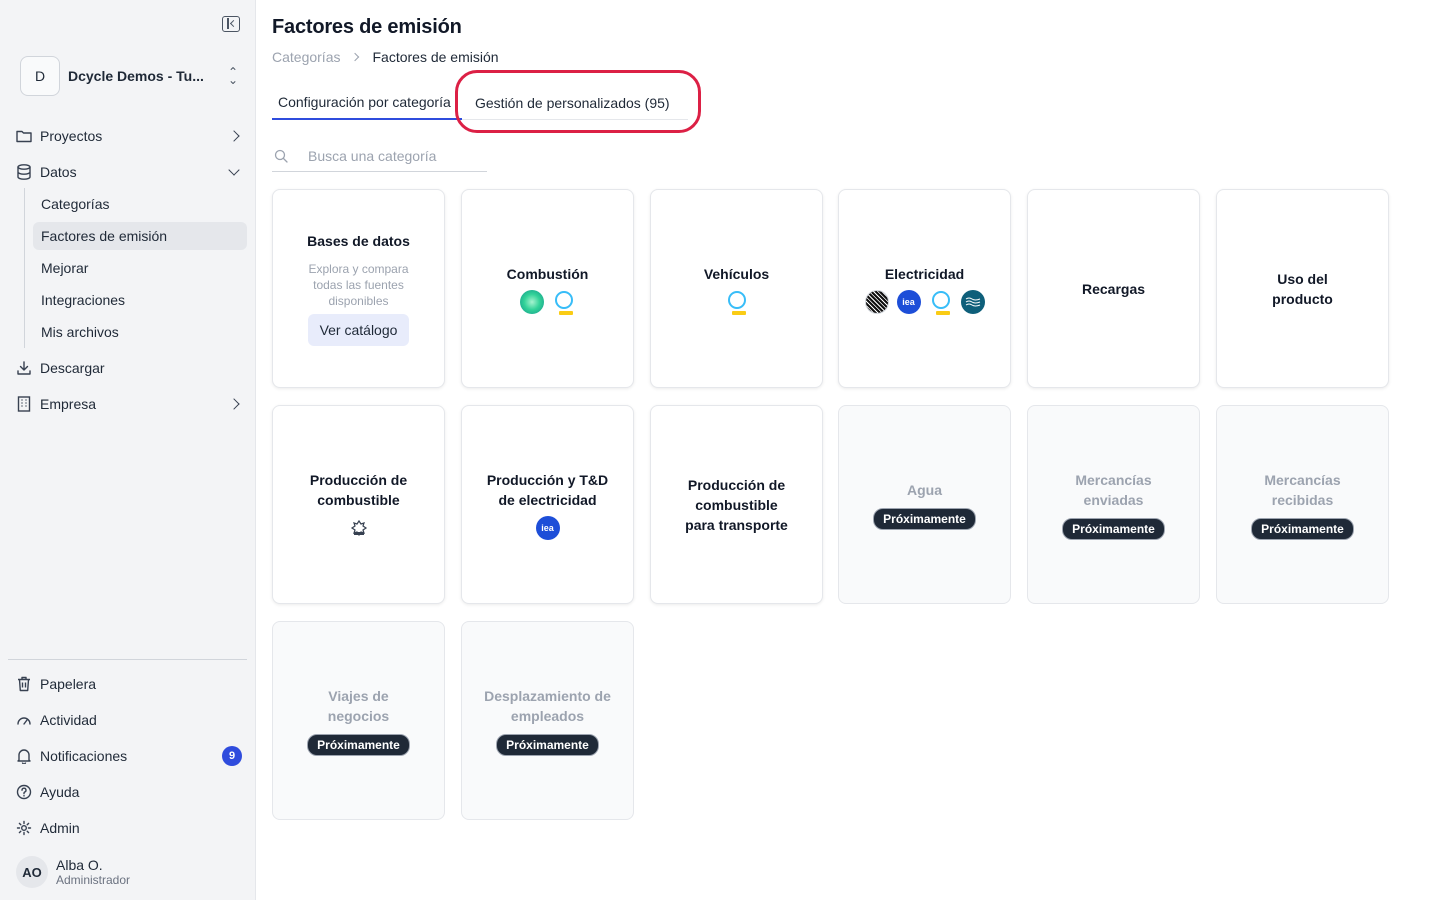  Describe the element at coordinates (393, 155) in the screenshot. I see `search-input` at that location.